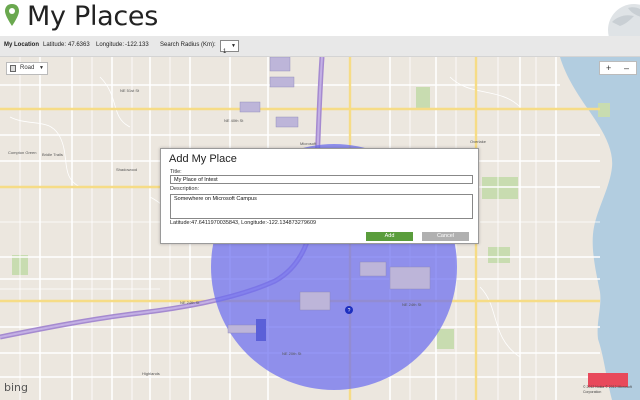 This screenshot has height=400, width=640. Describe the element at coordinates (626, 68) in the screenshot. I see `zoom-out-button: –` at that location.